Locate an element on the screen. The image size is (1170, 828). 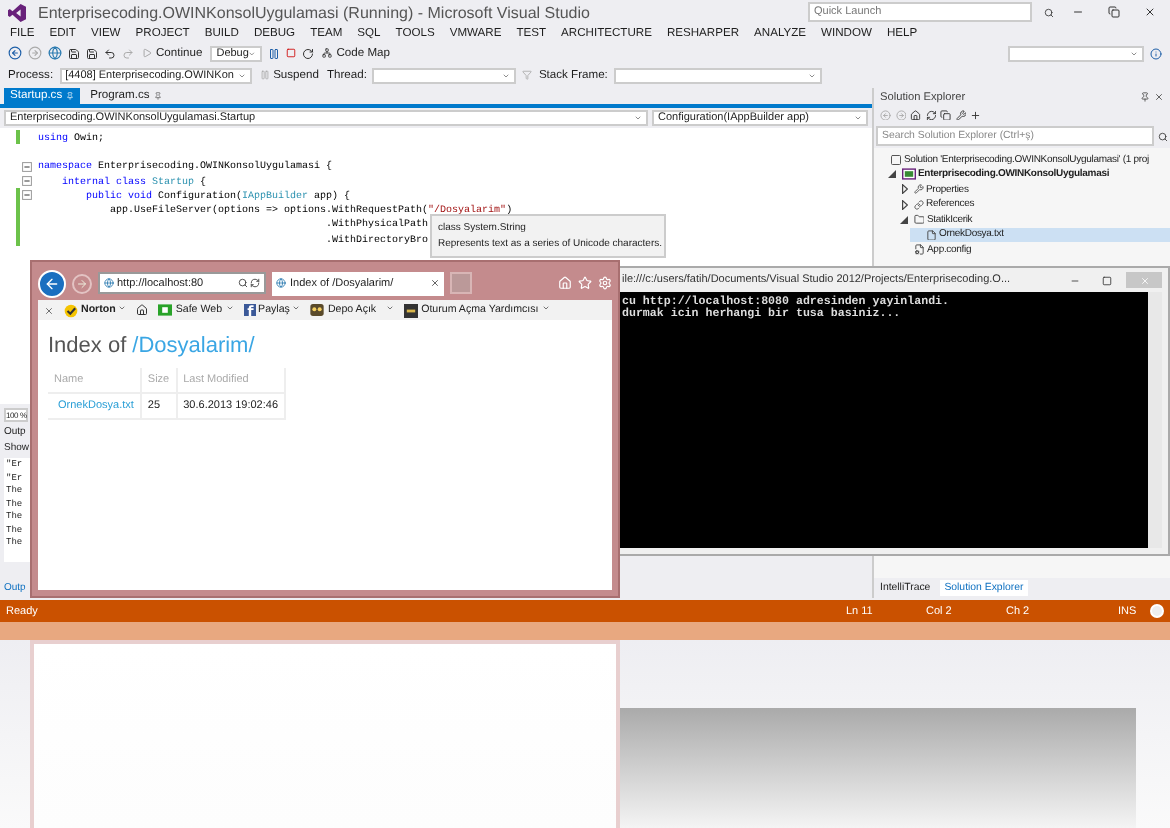
globe-icon is located at coordinates (55, 53).